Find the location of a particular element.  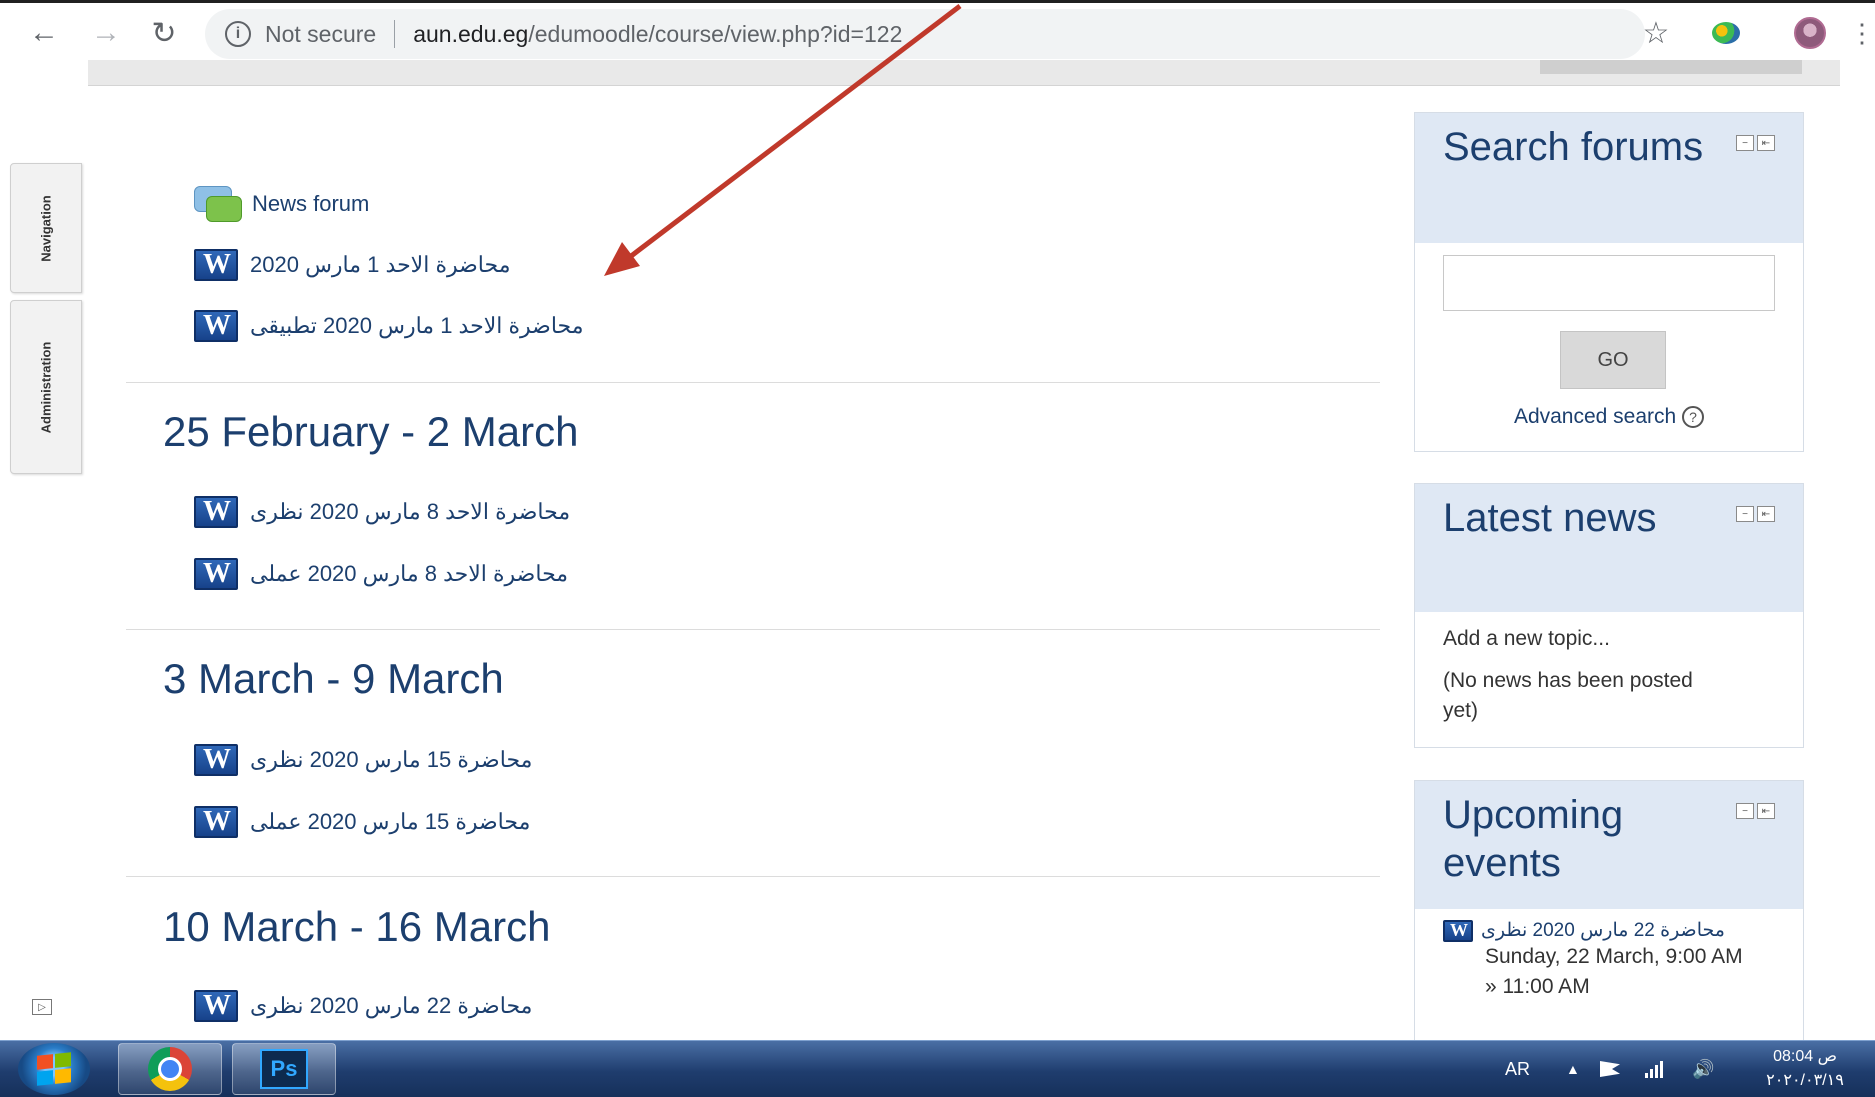

event-end-time: » 11:00 AM is located at coordinates (1537, 986).